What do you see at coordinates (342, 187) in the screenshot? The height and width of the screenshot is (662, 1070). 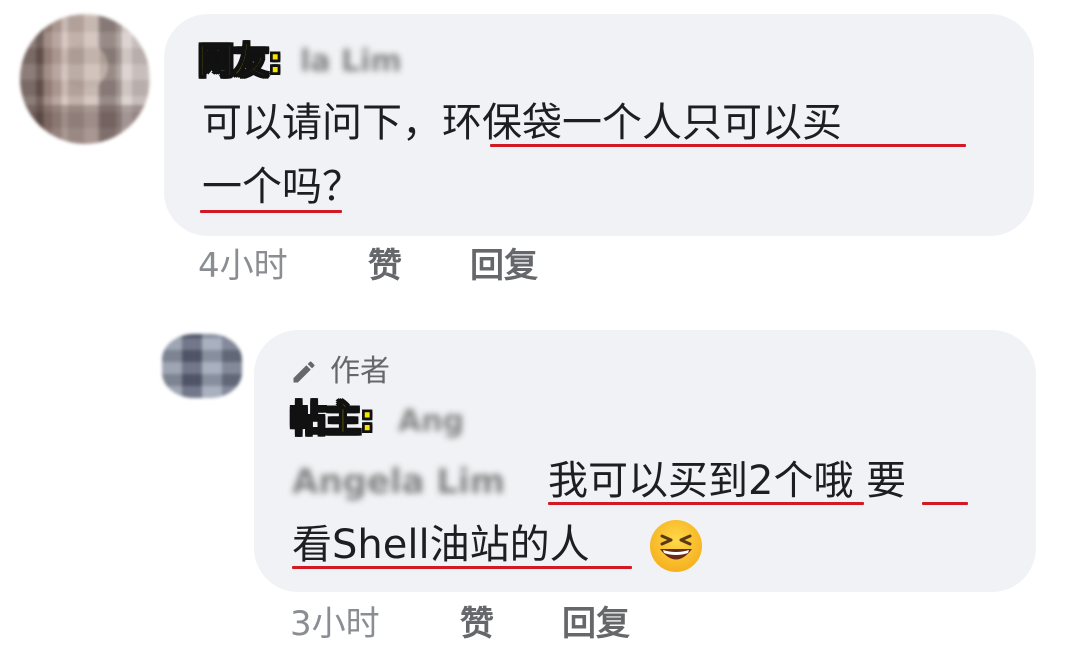 I see `comment-text-plain: ？` at bounding box center [342, 187].